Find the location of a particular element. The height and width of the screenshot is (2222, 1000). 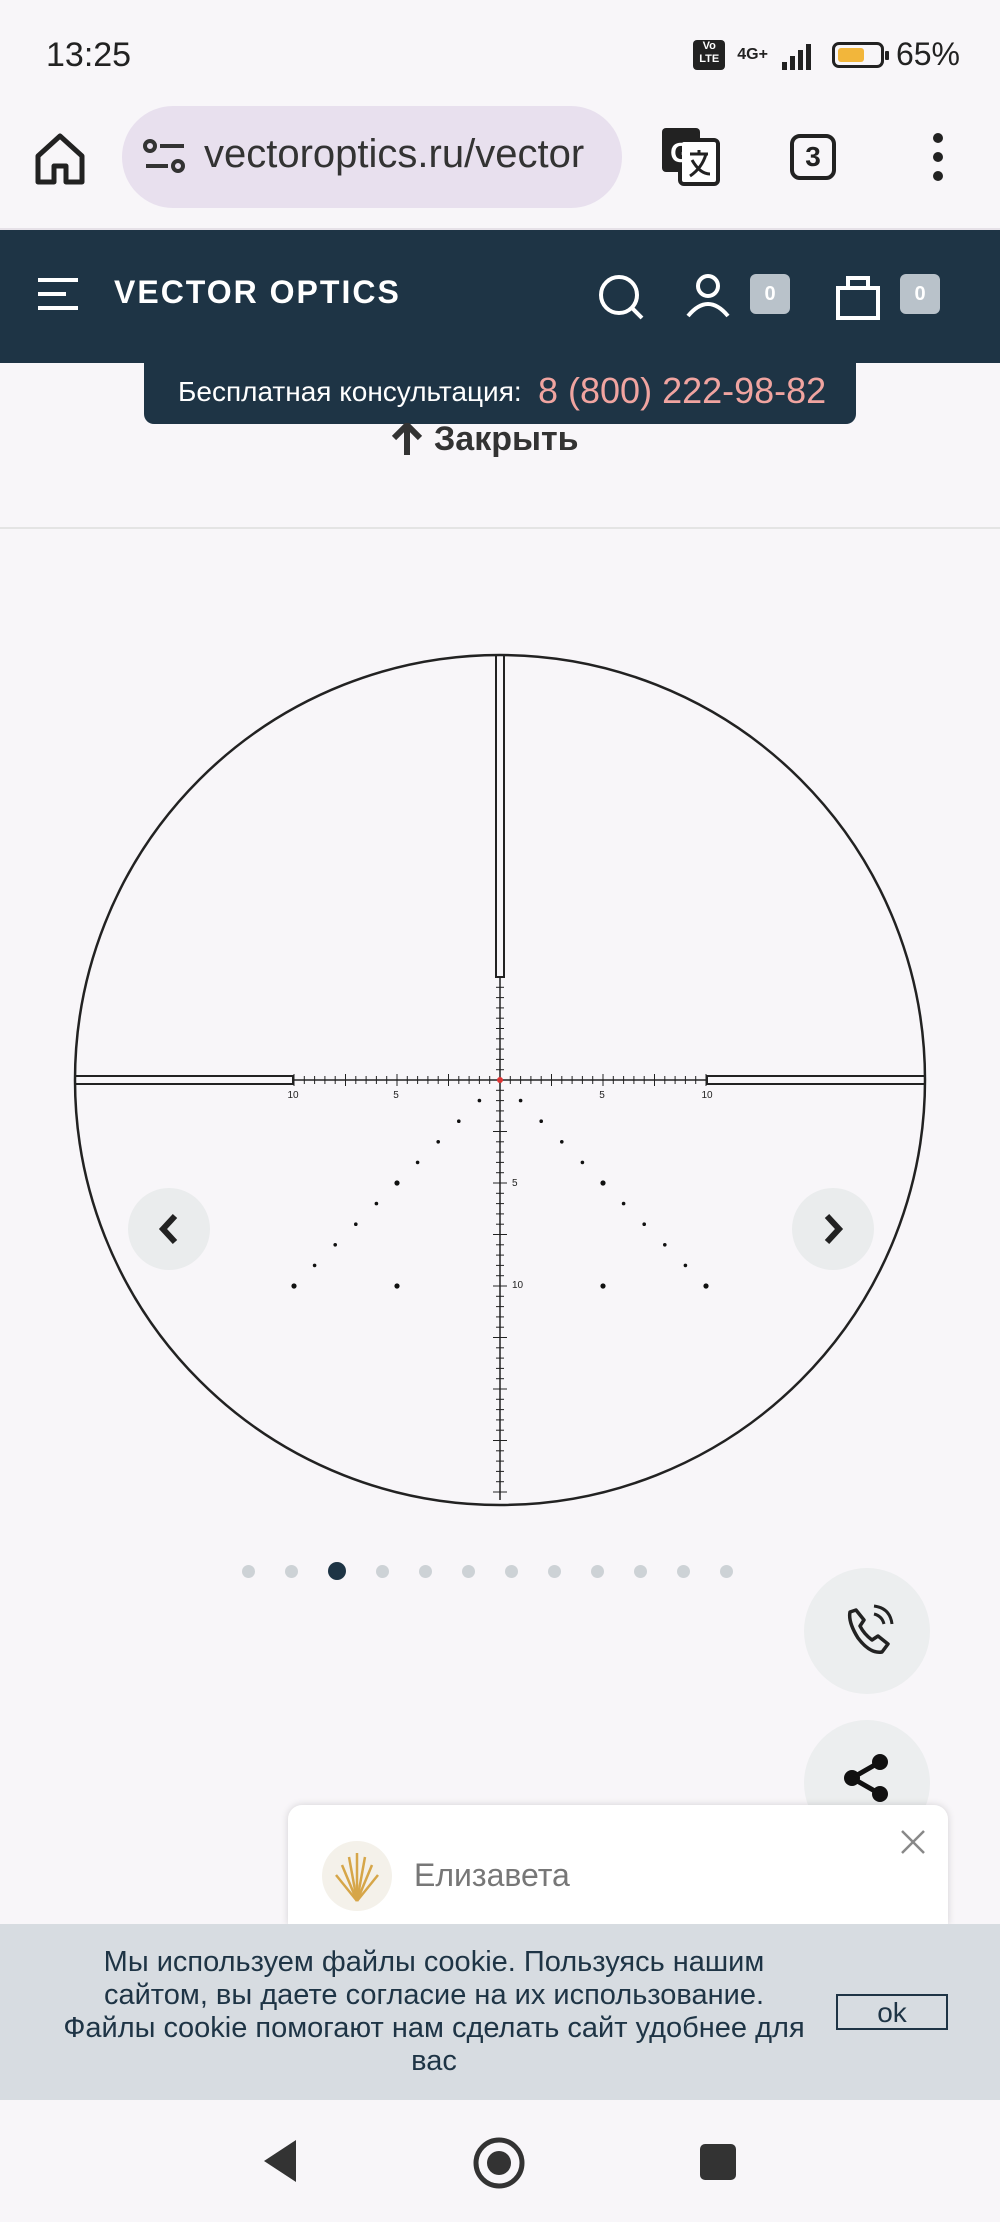

browser-toolbar: vectoroptics.ru/vector G 3 is located at coordinates (500, 165).